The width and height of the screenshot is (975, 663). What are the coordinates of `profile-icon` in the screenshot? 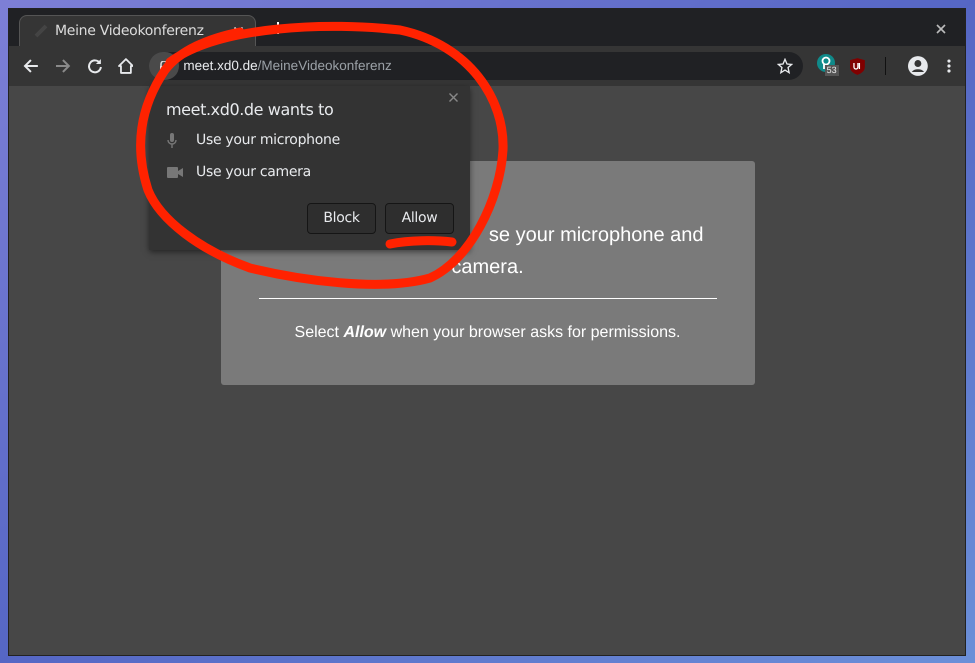 It's located at (918, 66).